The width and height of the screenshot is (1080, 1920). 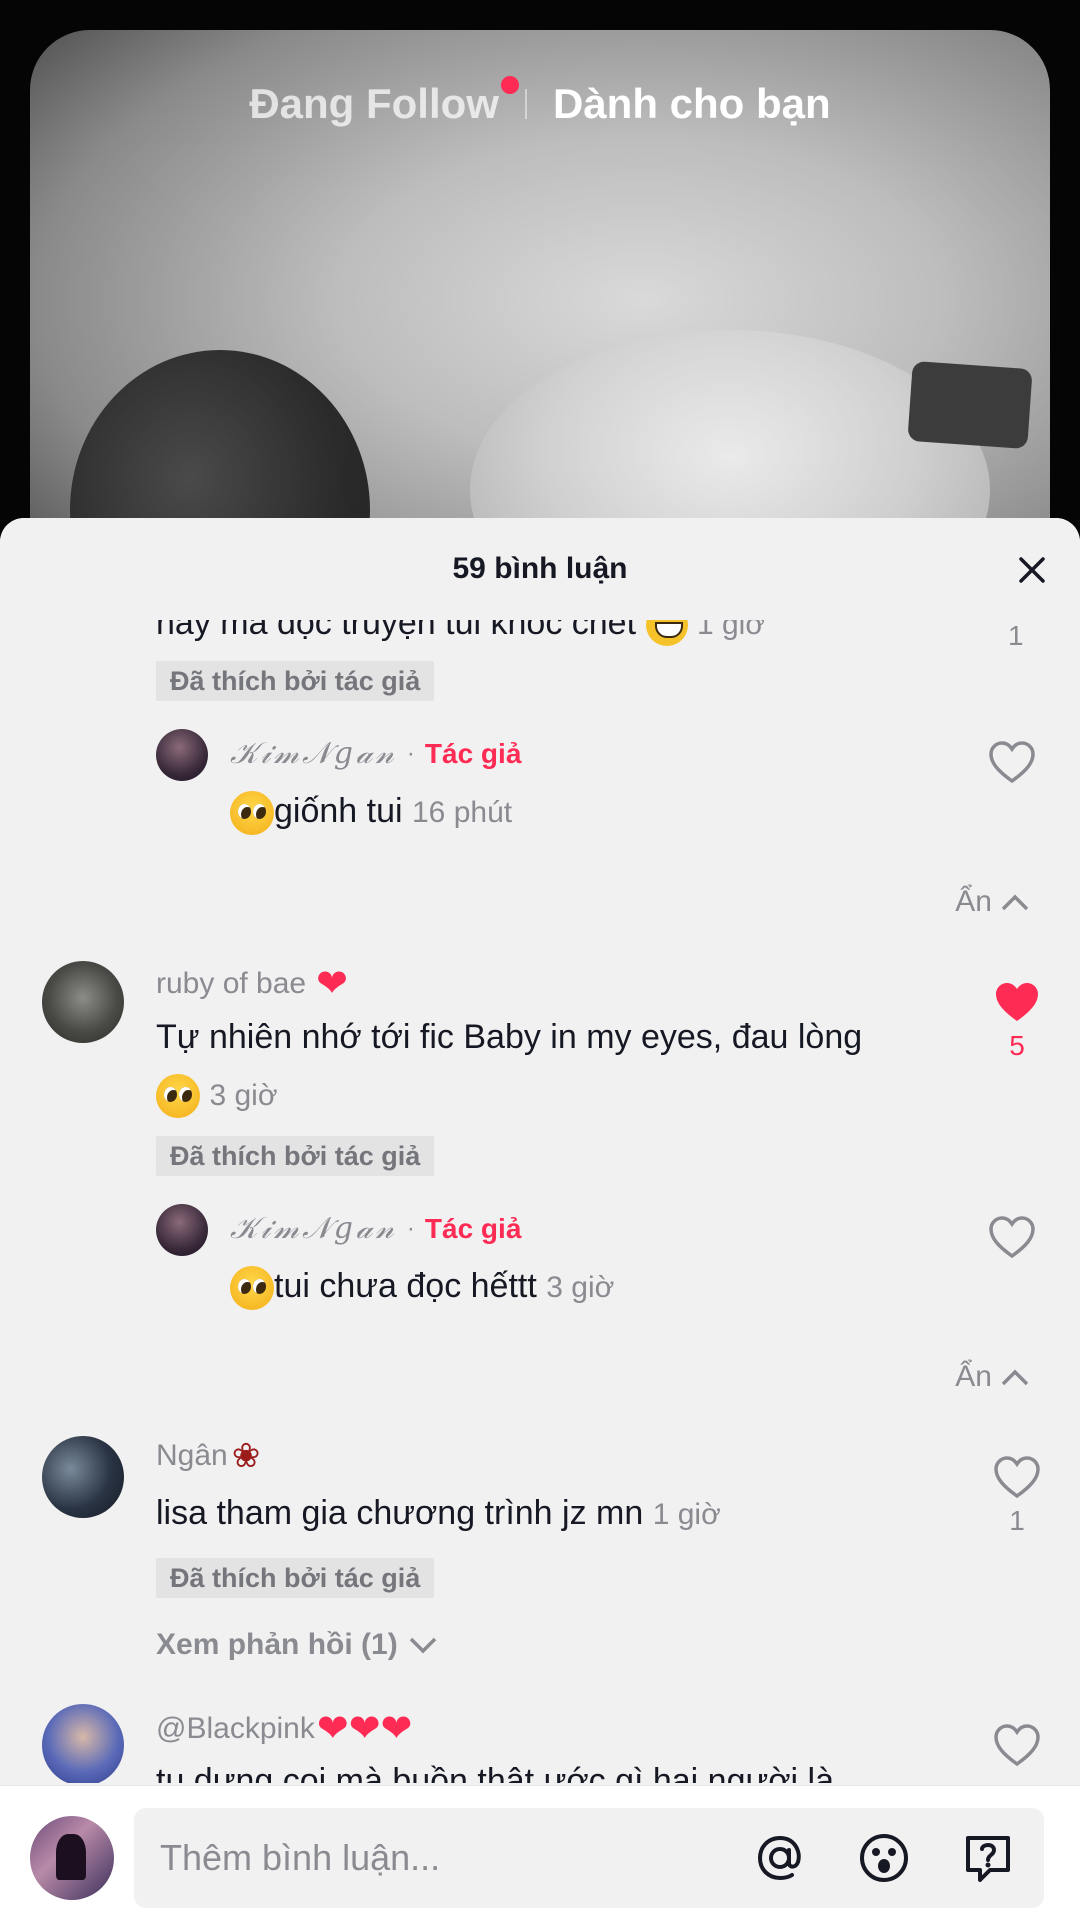 What do you see at coordinates (364, 1729) in the screenshot?
I see `red-heart-emoji-icon: ❤❤❤` at bounding box center [364, 1729].